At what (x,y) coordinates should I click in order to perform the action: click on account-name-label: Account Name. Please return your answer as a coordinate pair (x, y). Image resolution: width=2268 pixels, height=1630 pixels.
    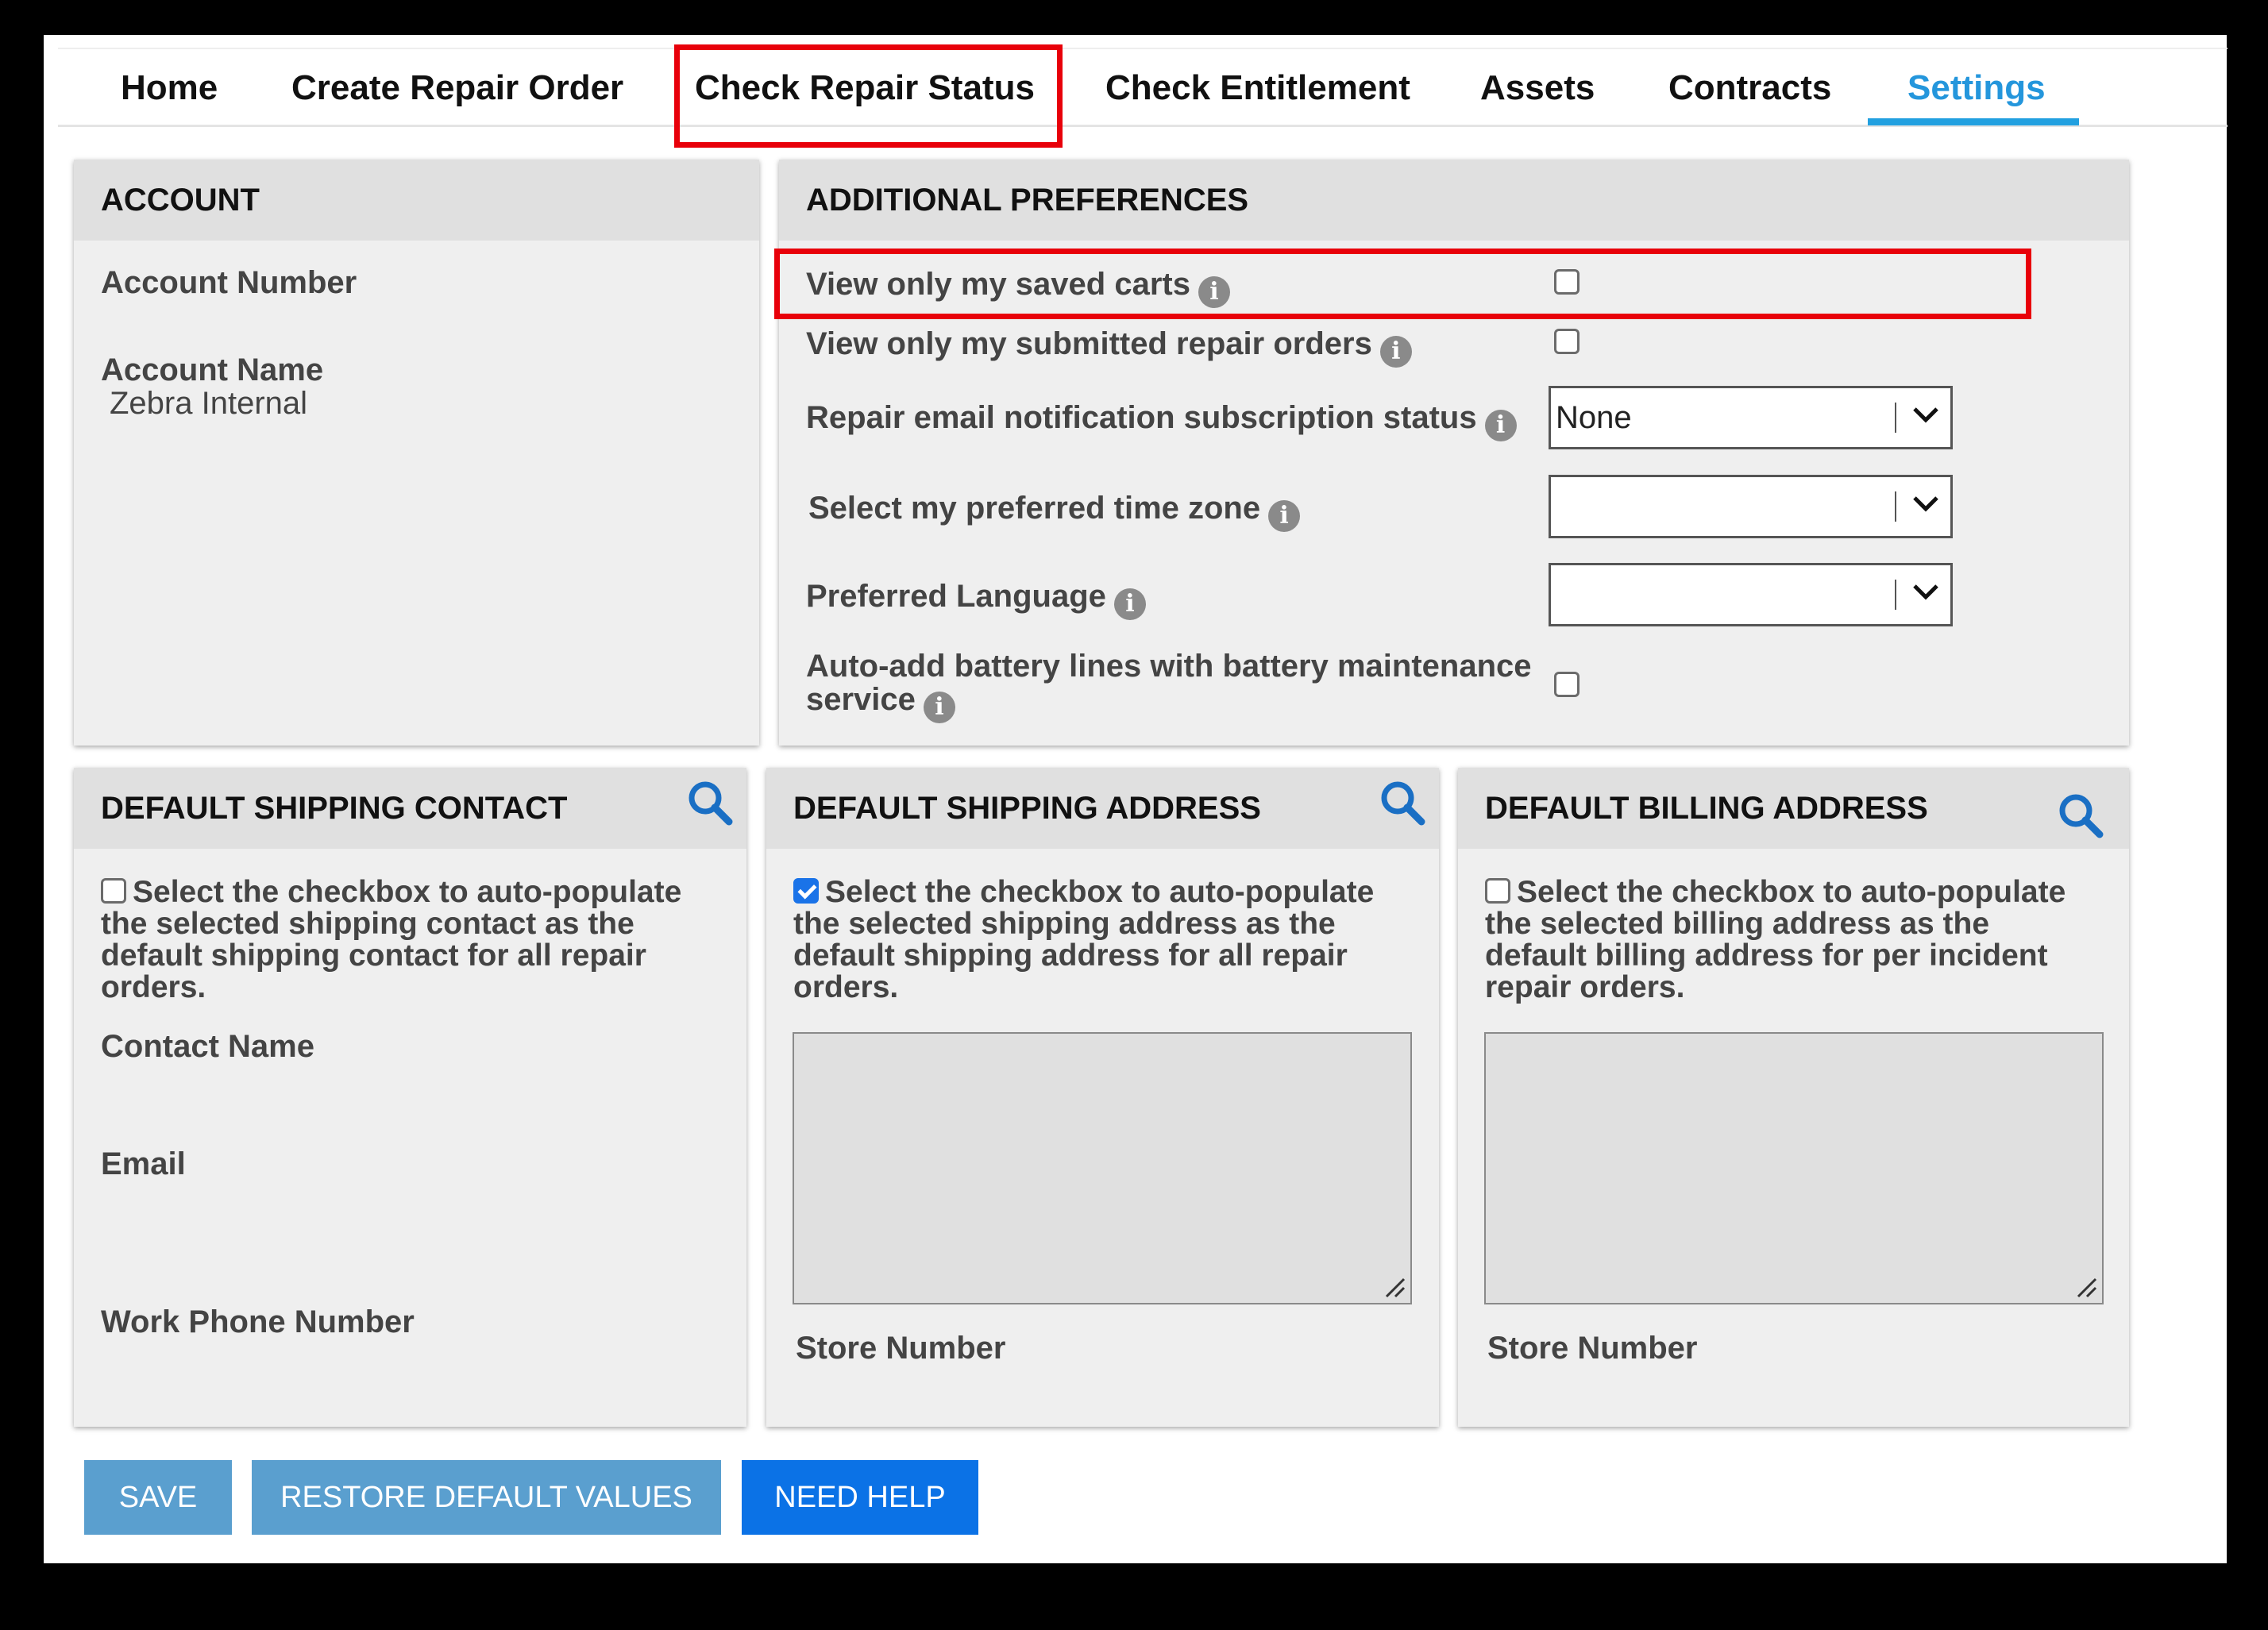
    Looking at the image, I should click on (212, 370).